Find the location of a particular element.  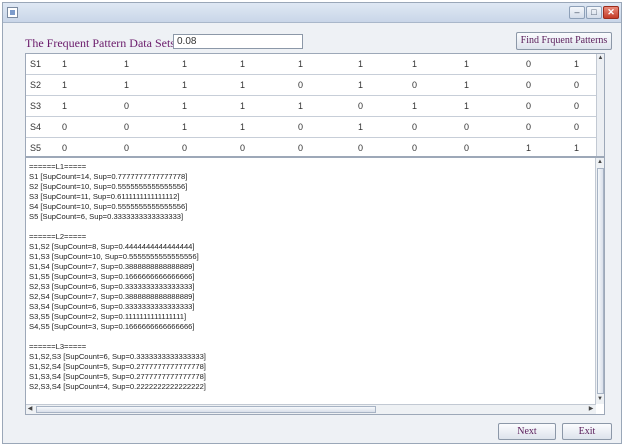

scroll-left-icon: ◀ is located at coordinates (30, 409).